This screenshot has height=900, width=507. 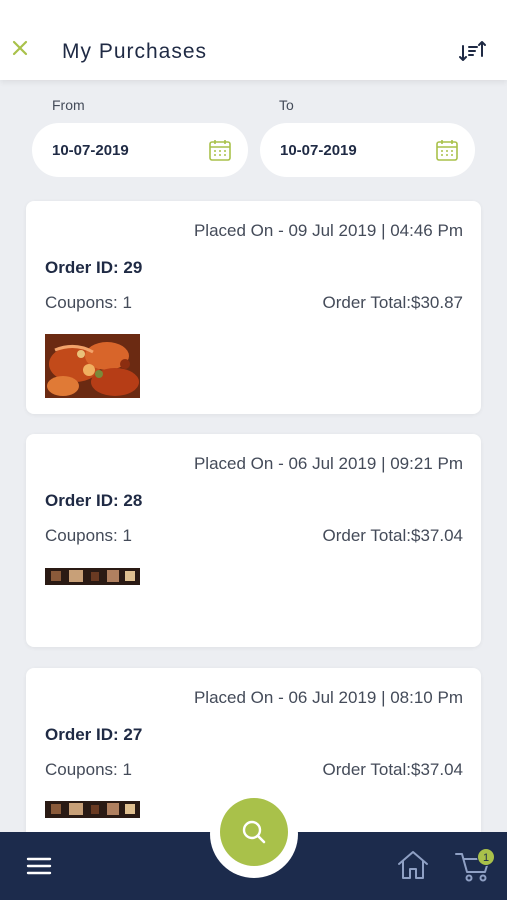 I want to click on search-button, so click(x=254, y=832).